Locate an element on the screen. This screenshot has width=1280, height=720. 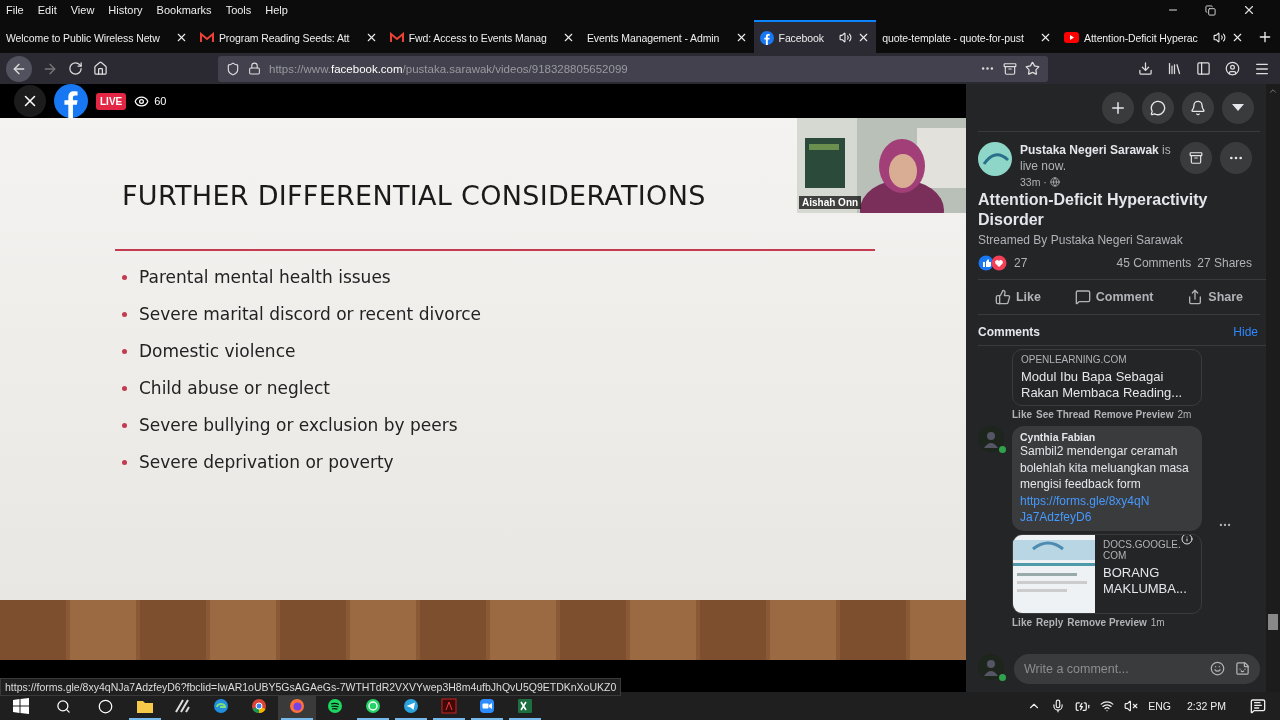
microphone-icon is located at coordinates (1058, 706).